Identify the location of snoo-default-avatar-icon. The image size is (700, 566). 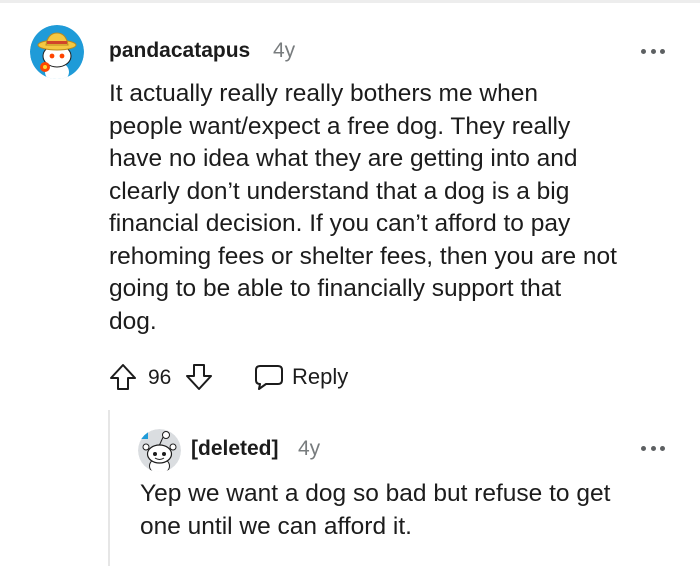
(159, 450).